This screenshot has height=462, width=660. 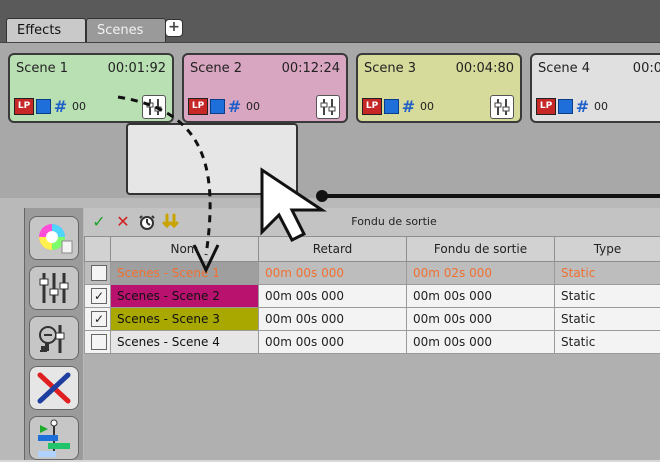 What do you see at coordinates (439, 88) in the screenshot?
I see `scene-card-3: Scene 3 00:04:80 LP # 00` at bounding box center [439, 88].